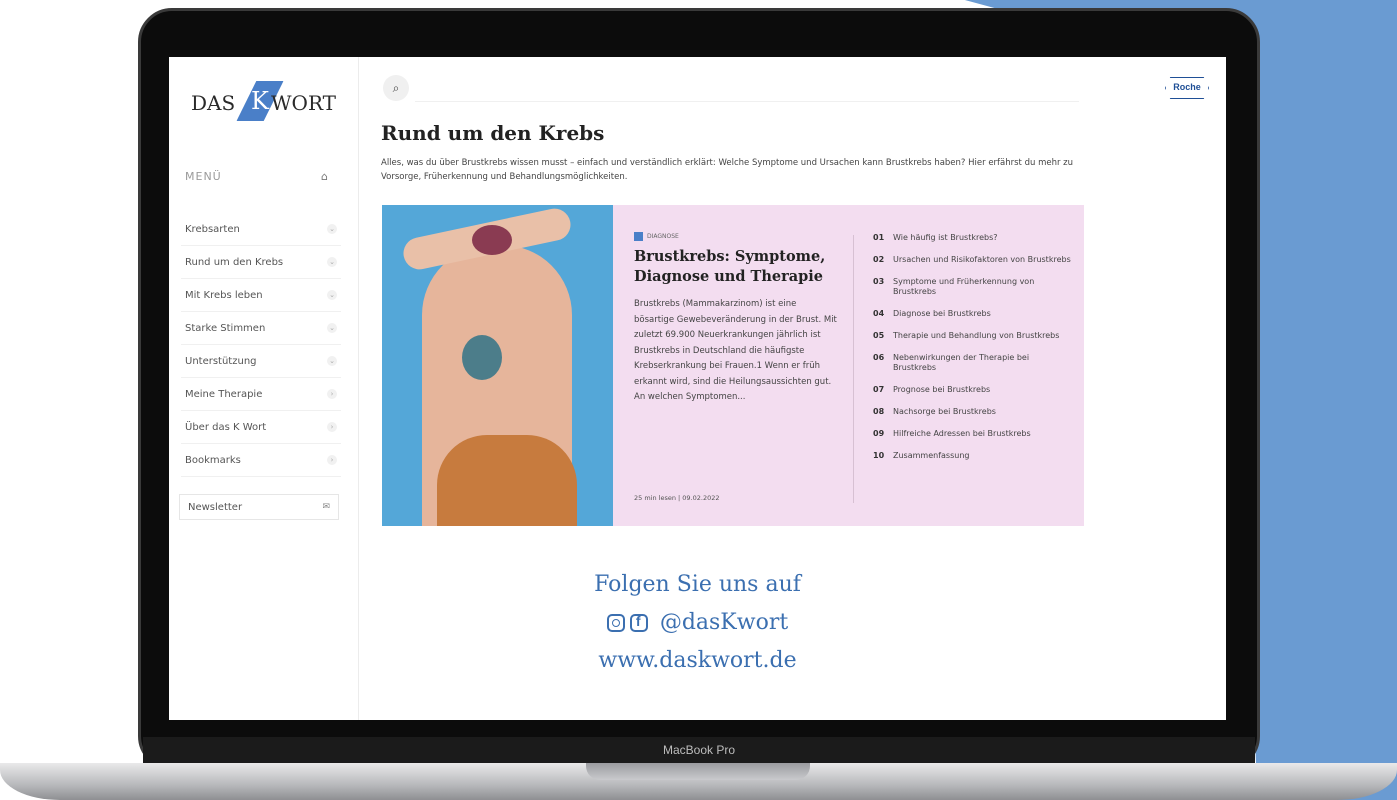 The height and width of the screenshot is (800, 1397). Describe the element at coordinates (879, 433) in the screenshot. I see `toc-number: 09` at that location.